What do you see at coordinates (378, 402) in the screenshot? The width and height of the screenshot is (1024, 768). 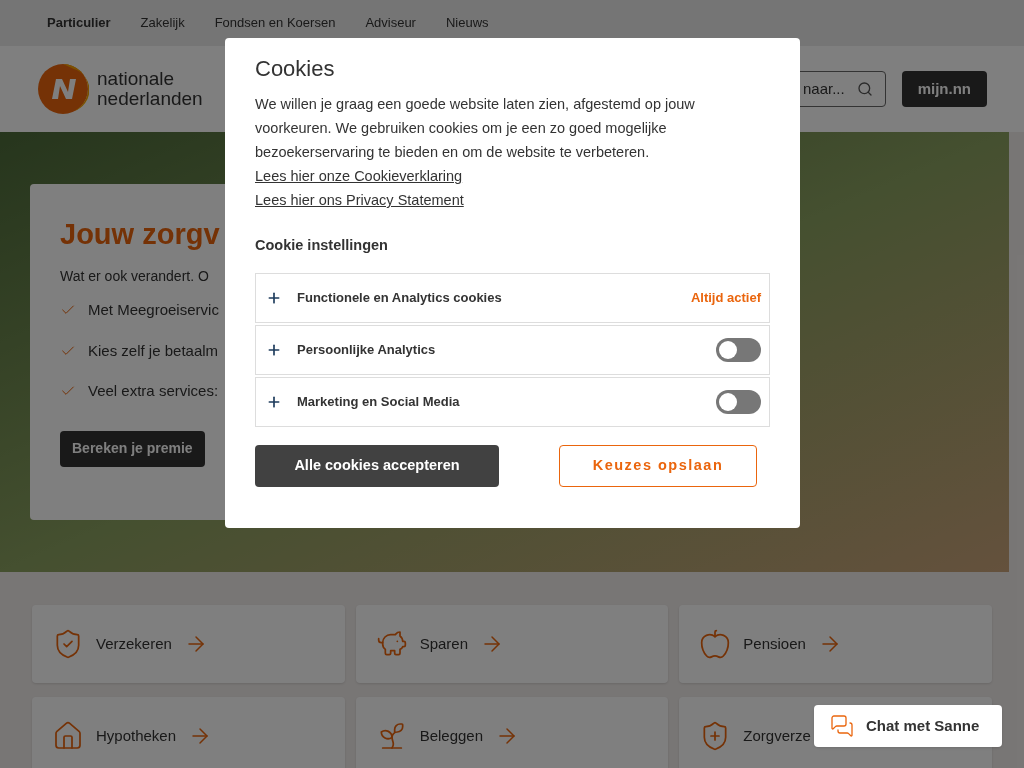 I see `category-label: Marketing en Social Media` at bounding box center [378, 402].